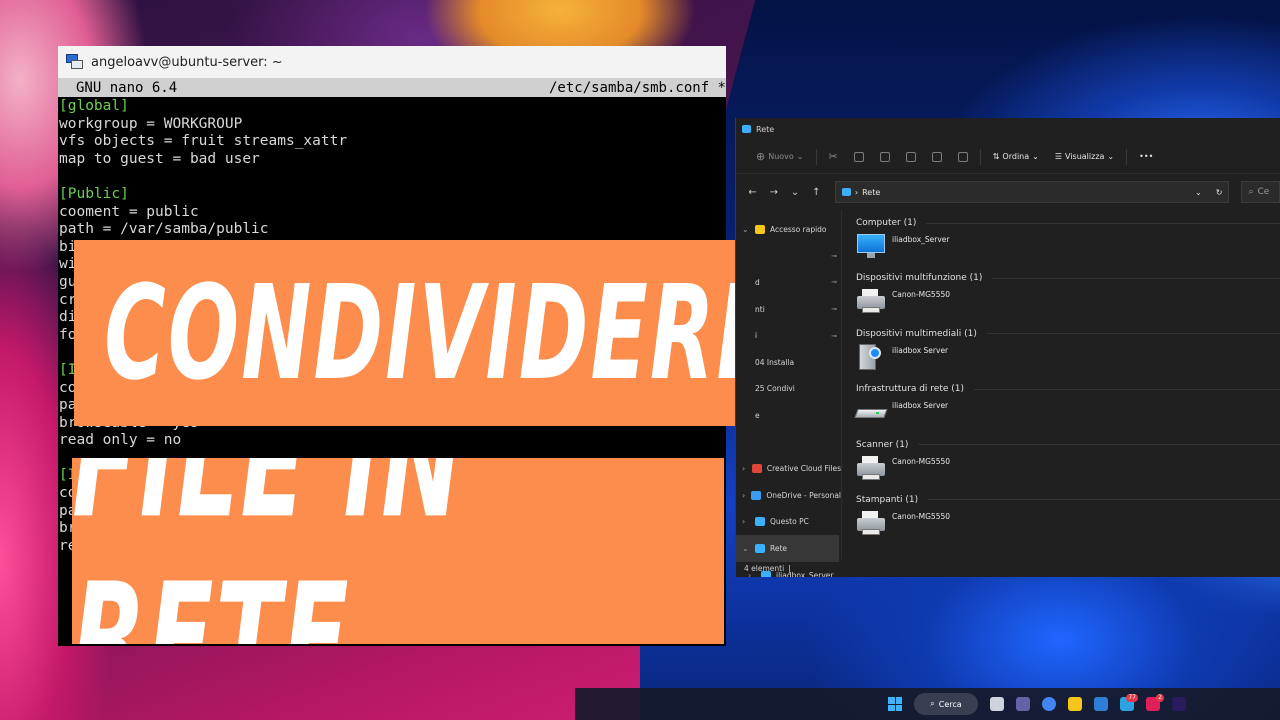 The image size is (1280, 720). I want to click on rename-icon, so click(910, 156).